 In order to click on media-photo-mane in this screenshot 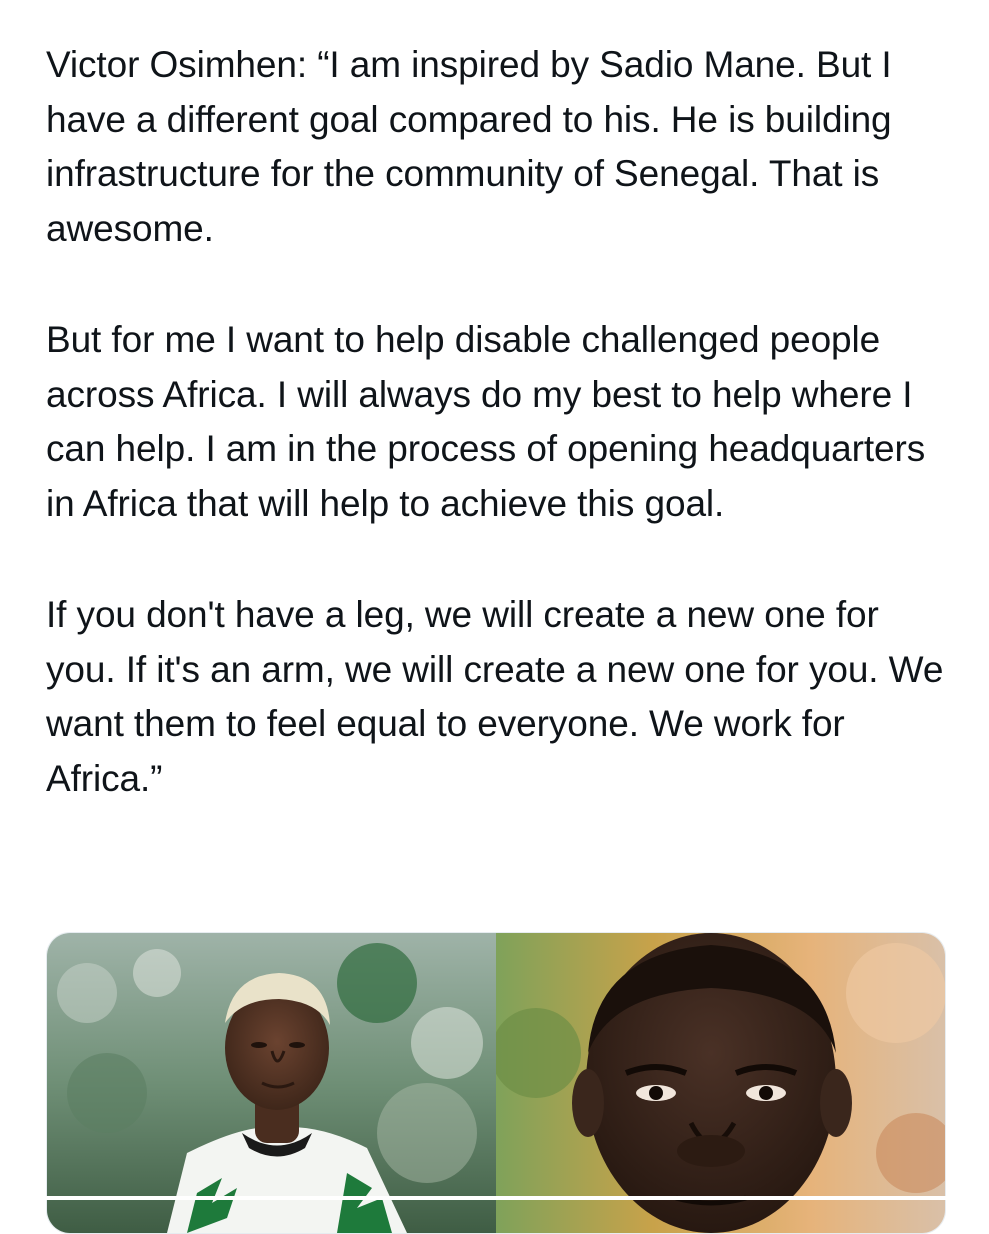, I will do `click(720, 1083)`.